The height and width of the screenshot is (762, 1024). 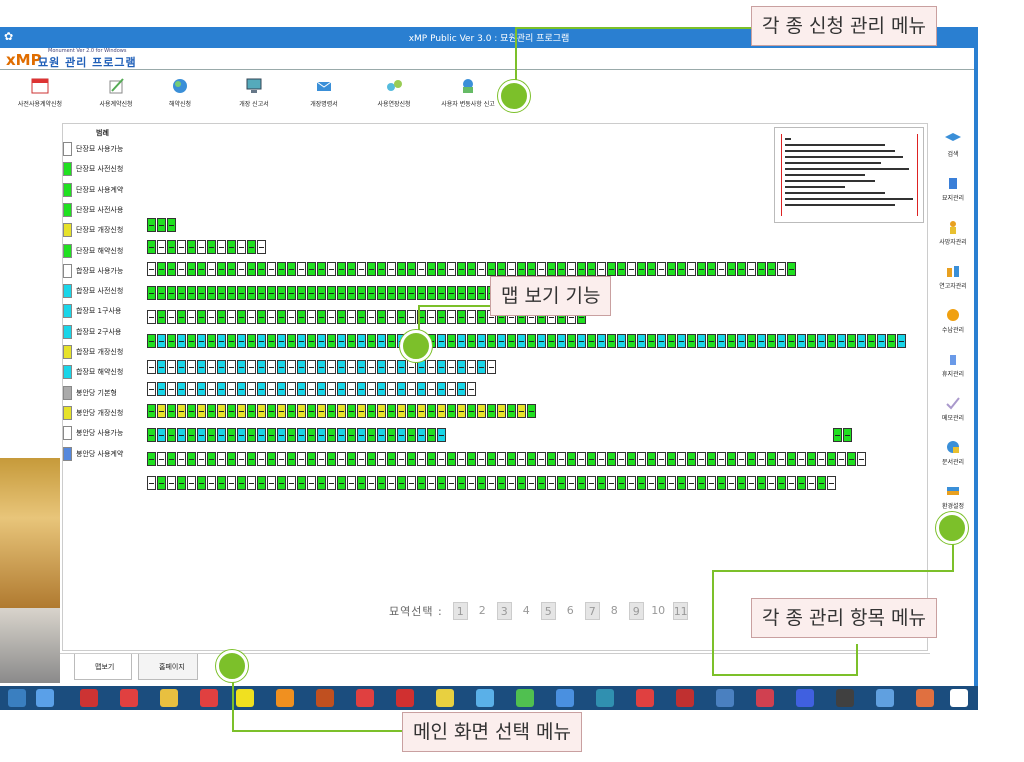 I want to click on page-button: 11, so click(x=680, y=611).